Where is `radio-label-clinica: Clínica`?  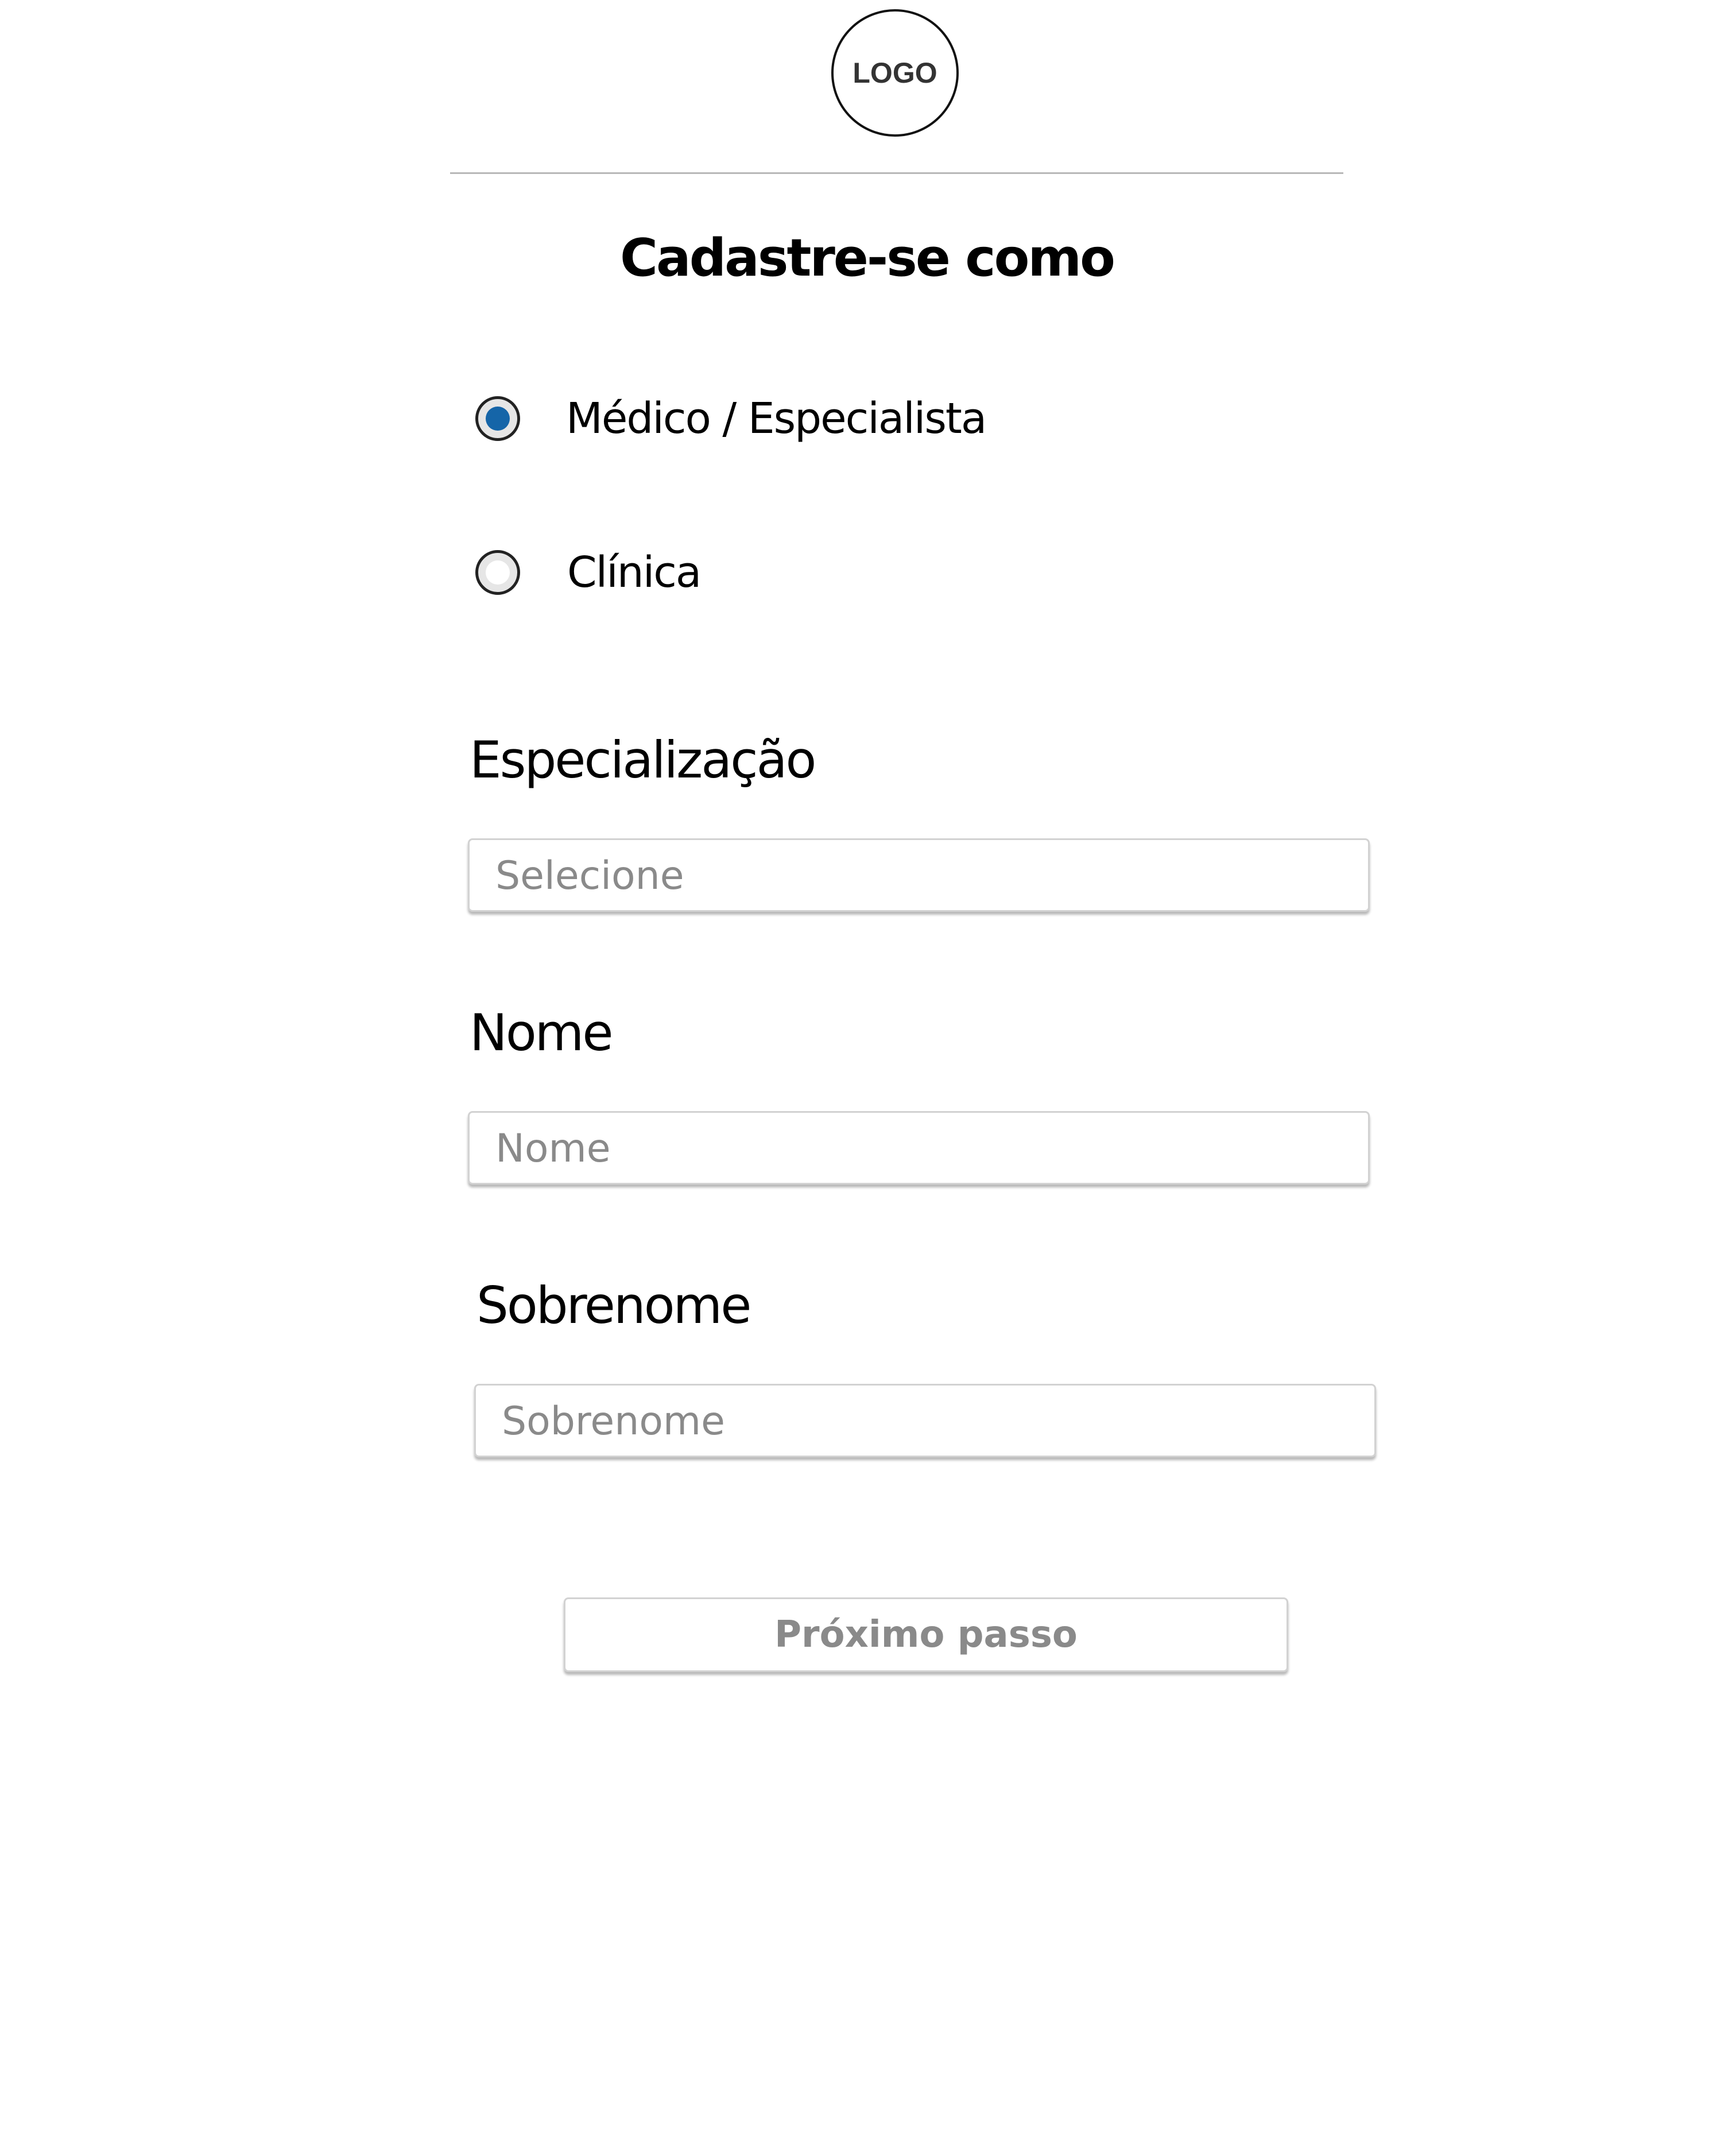 radio-label-clinica: Clínica is located at coordinates (634, 572).